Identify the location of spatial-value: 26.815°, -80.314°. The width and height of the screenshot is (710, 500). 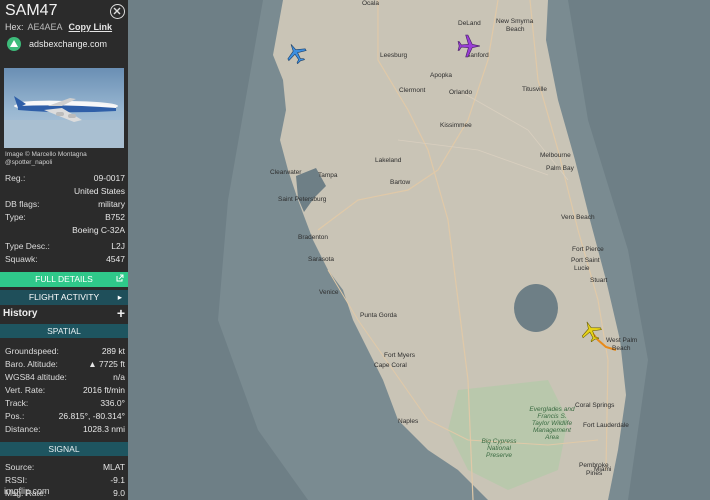
(91, 416).